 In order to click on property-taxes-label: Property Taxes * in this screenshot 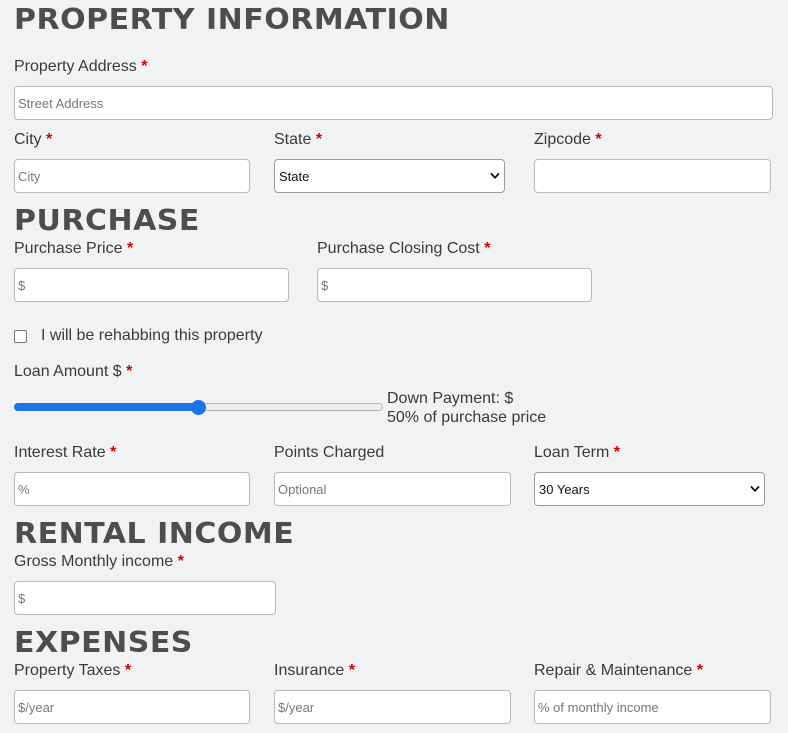, I will do `click(72, 671)`.